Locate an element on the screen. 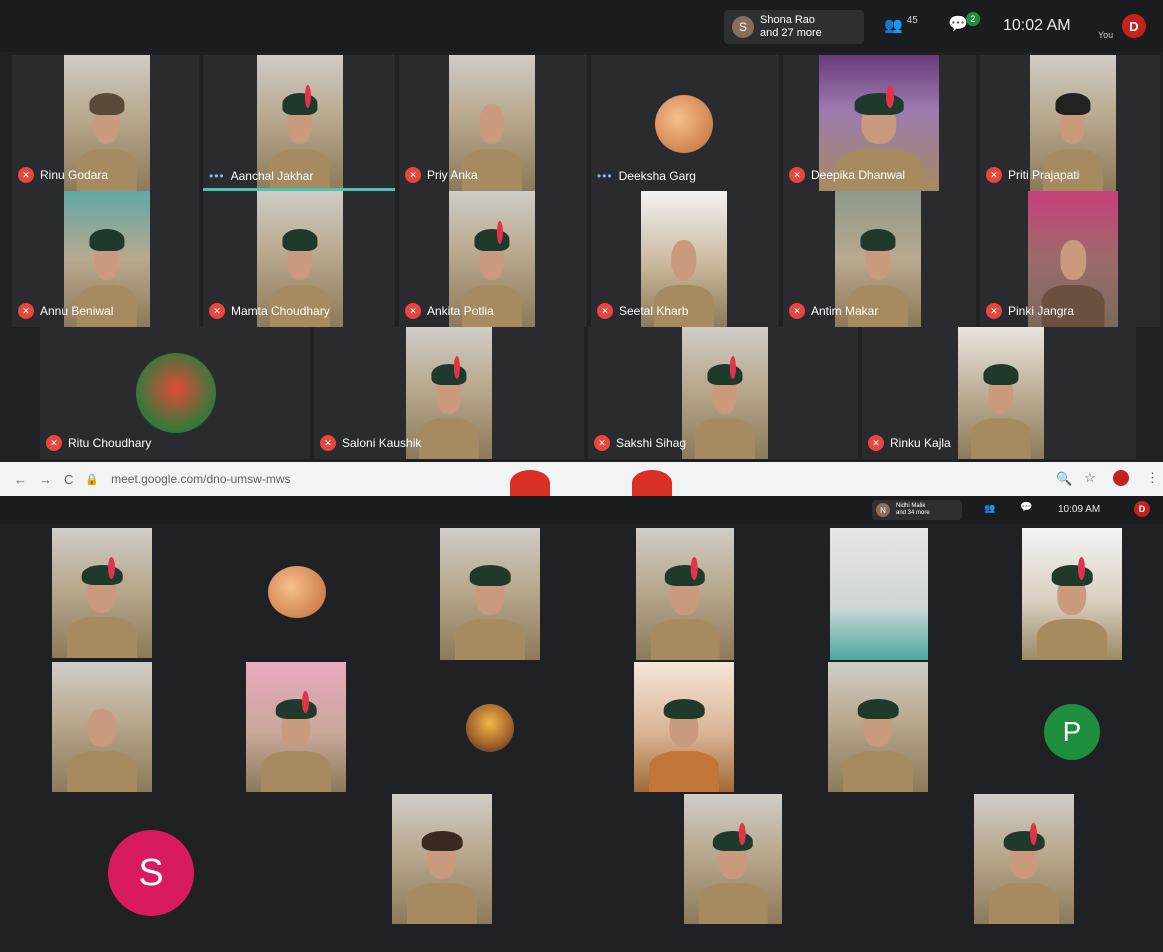 The height and width of the screenshot is (952, 1163). participant-tile: ✕ Annu Beniwal is located at coordinates (105, 259).